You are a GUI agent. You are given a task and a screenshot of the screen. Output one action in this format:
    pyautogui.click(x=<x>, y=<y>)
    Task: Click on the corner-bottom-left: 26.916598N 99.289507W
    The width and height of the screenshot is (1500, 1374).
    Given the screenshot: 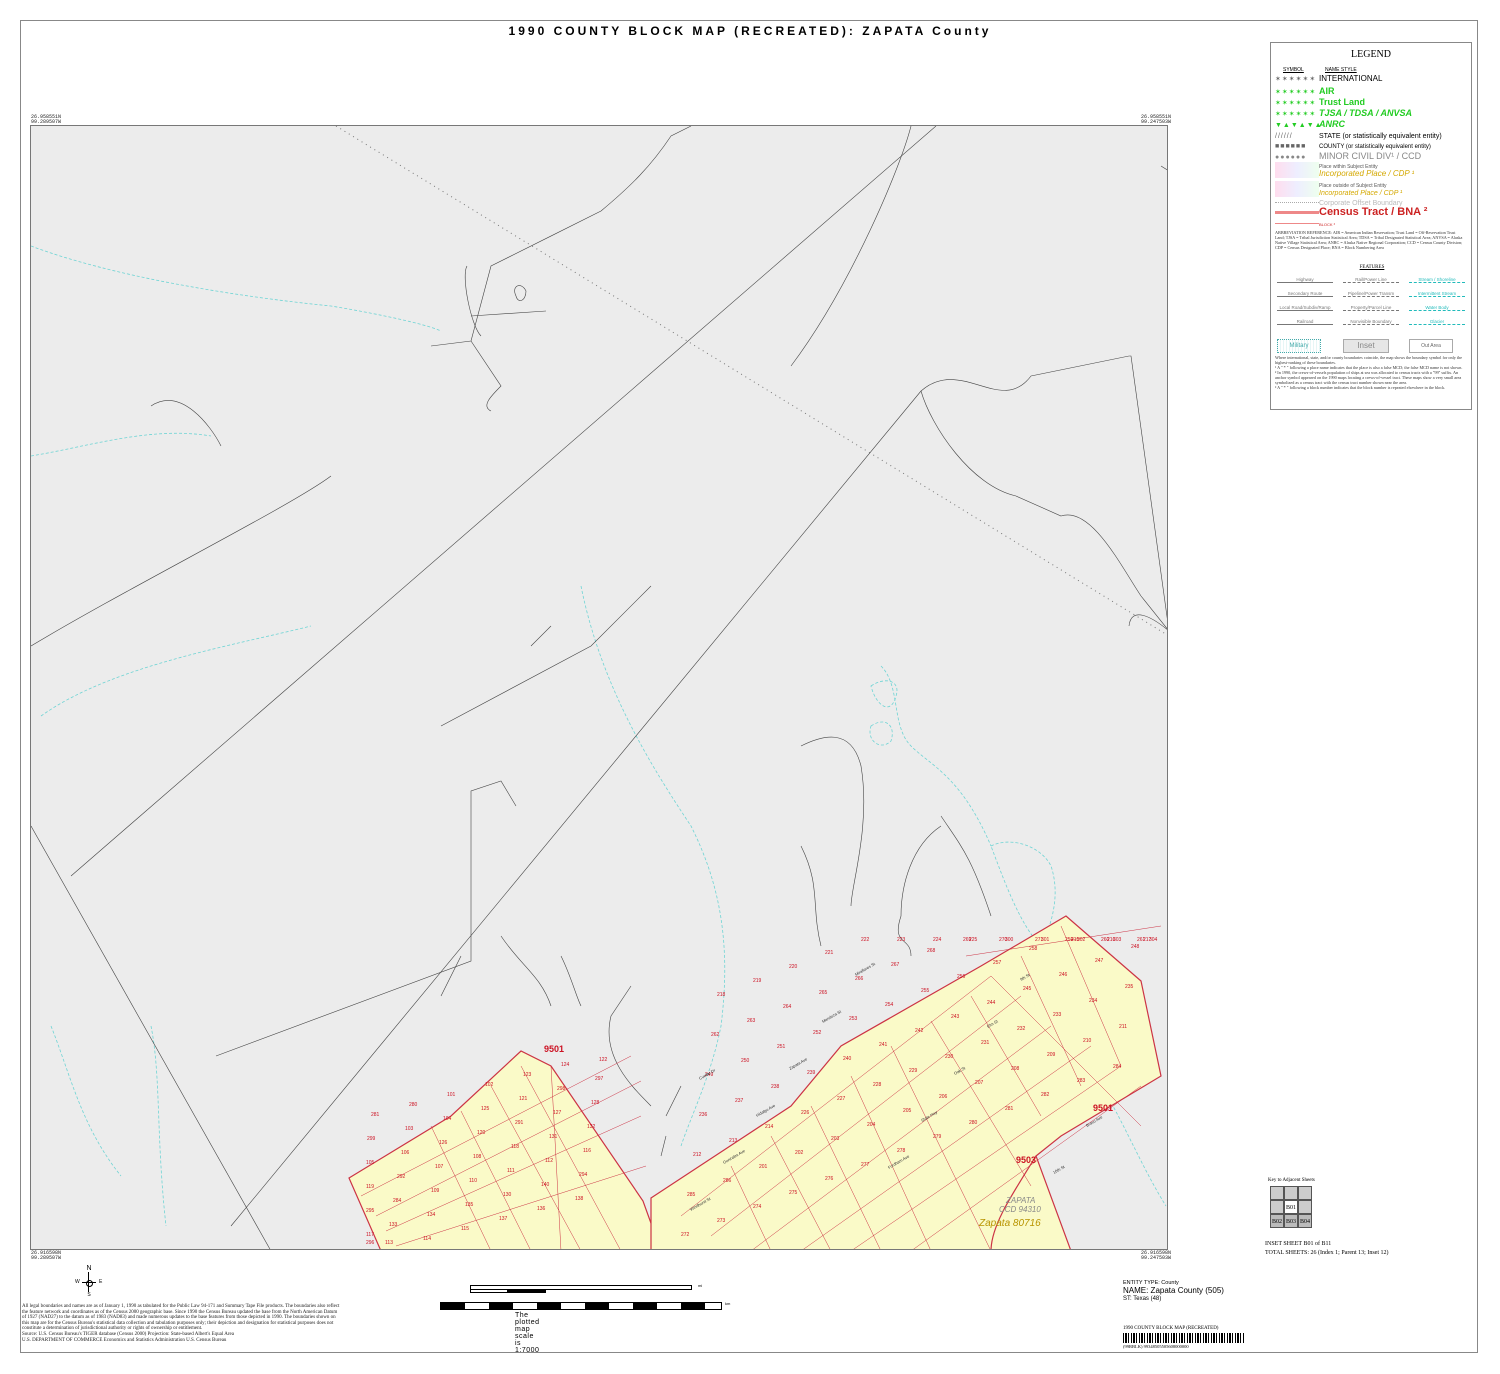 What is the action you would take?
    pyautogui.click(x=46, y=1255)
    